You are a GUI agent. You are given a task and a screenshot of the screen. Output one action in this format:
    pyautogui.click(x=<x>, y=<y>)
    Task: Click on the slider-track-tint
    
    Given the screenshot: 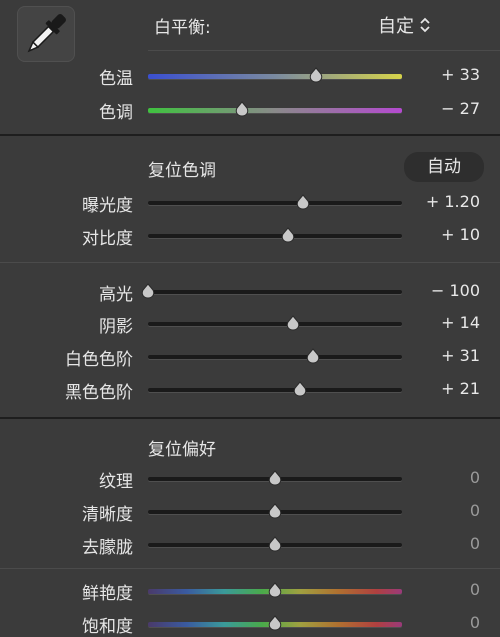 What is the action you would take?
    pyautogui.click(x=275, y=110)
    